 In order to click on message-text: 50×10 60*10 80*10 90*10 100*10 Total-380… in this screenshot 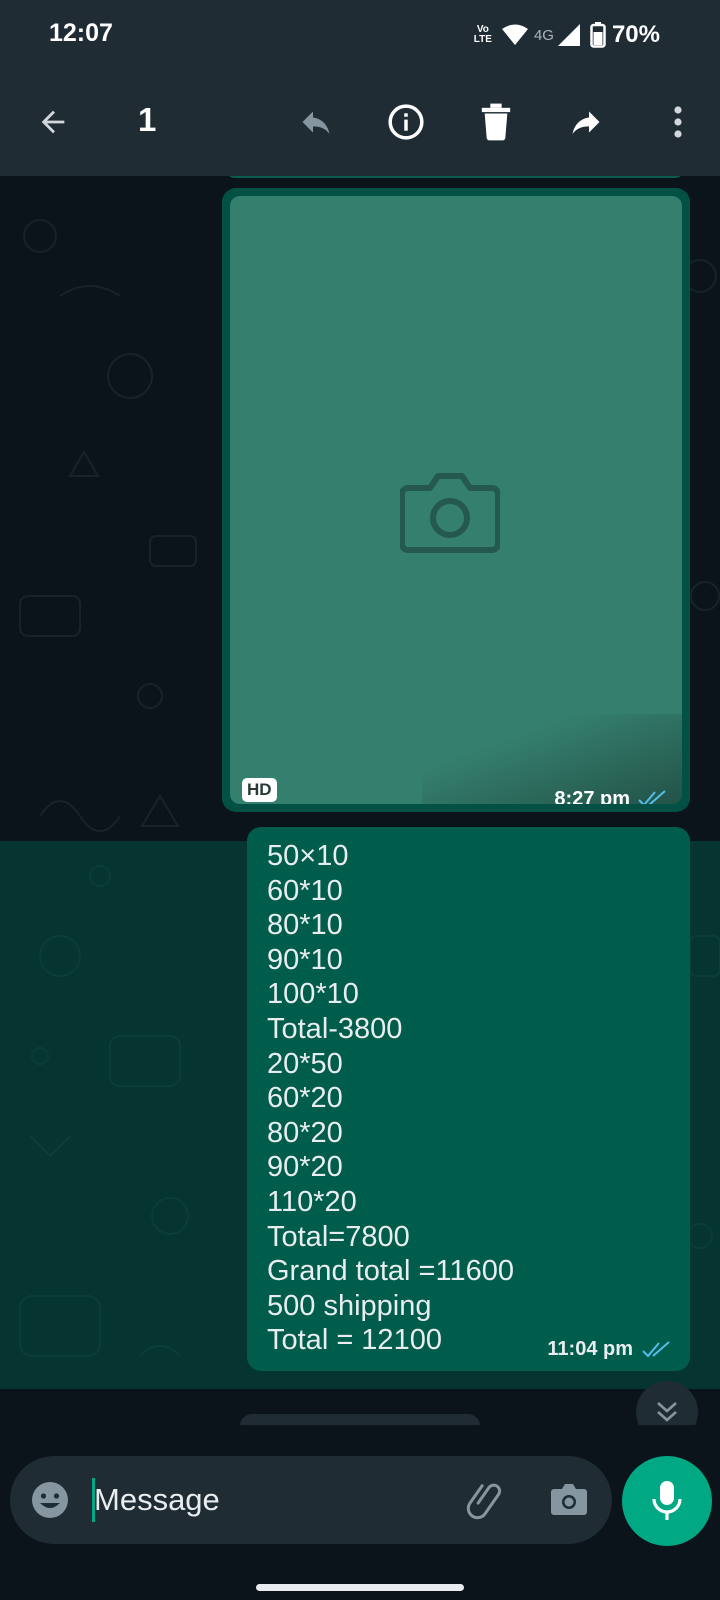, I will do `click(390, 1098)`.